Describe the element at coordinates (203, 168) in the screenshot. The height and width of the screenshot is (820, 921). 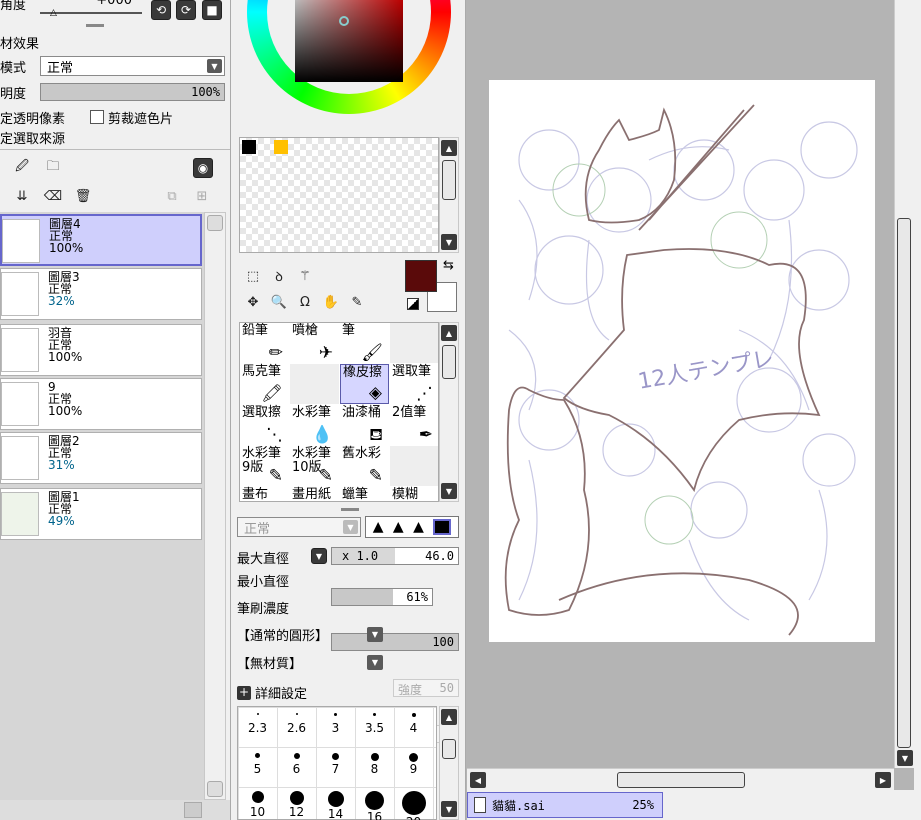
I see `layer-mask-icon: ◉` at that location.